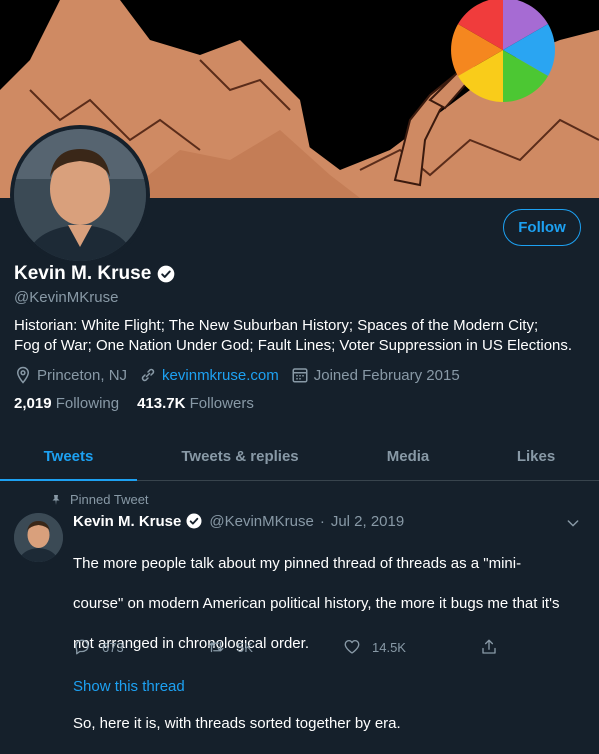  What do you see at coordinates (113, 647) in the screenshot?
I see `reply-count: 673` at bounding box center [113, 647].